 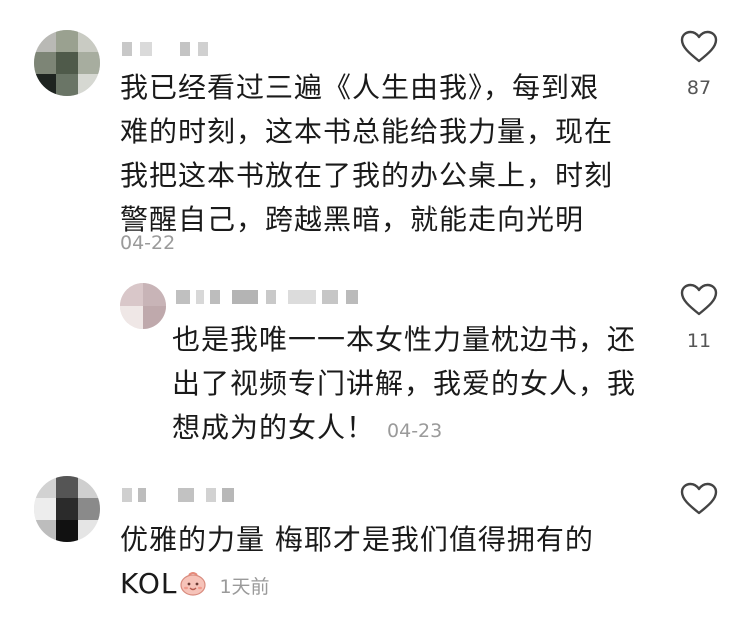 What do you see at coordinates (148, 243) in the screenshot?
I see `comment-date: 04-22` at bounding box center [148, 243].